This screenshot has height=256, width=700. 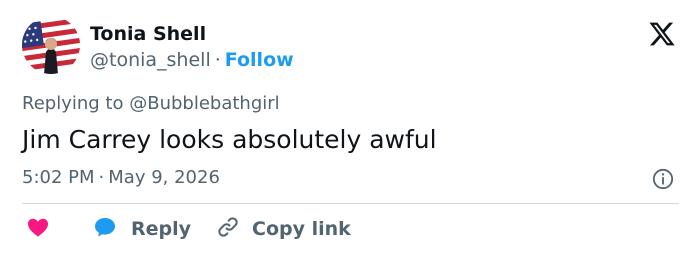 I want to click on replying-to-mention: @Bubblebathgirl, so click(x=204, y=103).